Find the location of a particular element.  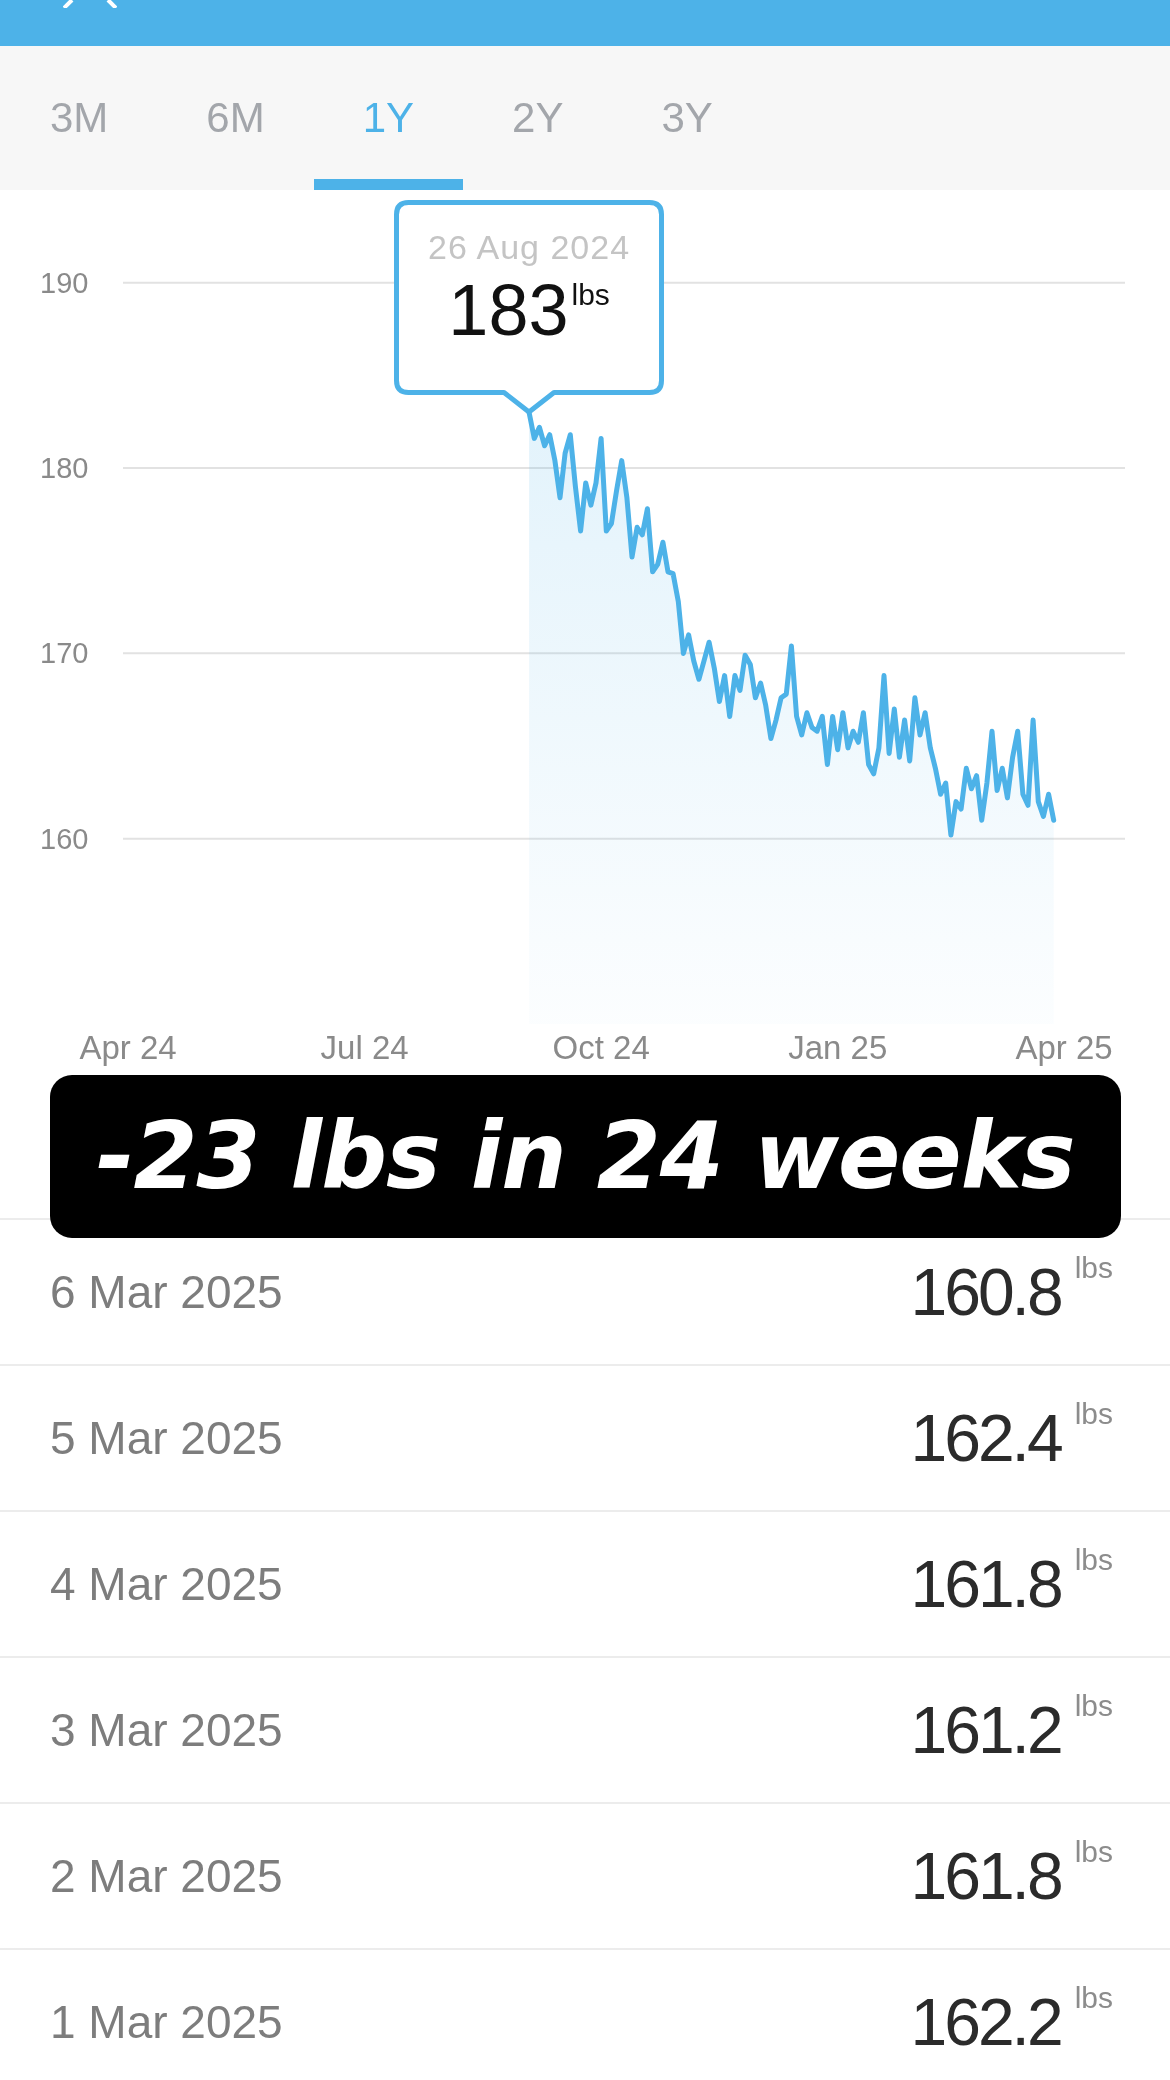

period-tab: 6M is located at coordinates (235, 118).